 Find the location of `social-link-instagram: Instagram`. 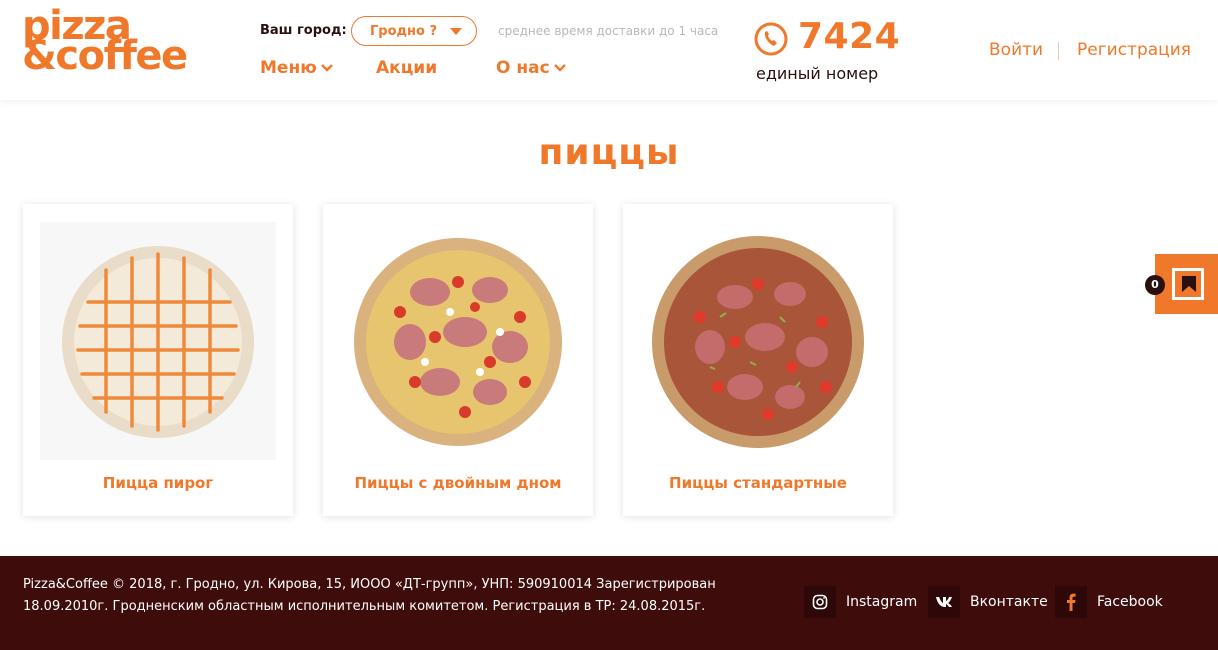

social-link-instagram: Instagram is located at coordinates (860, 602).